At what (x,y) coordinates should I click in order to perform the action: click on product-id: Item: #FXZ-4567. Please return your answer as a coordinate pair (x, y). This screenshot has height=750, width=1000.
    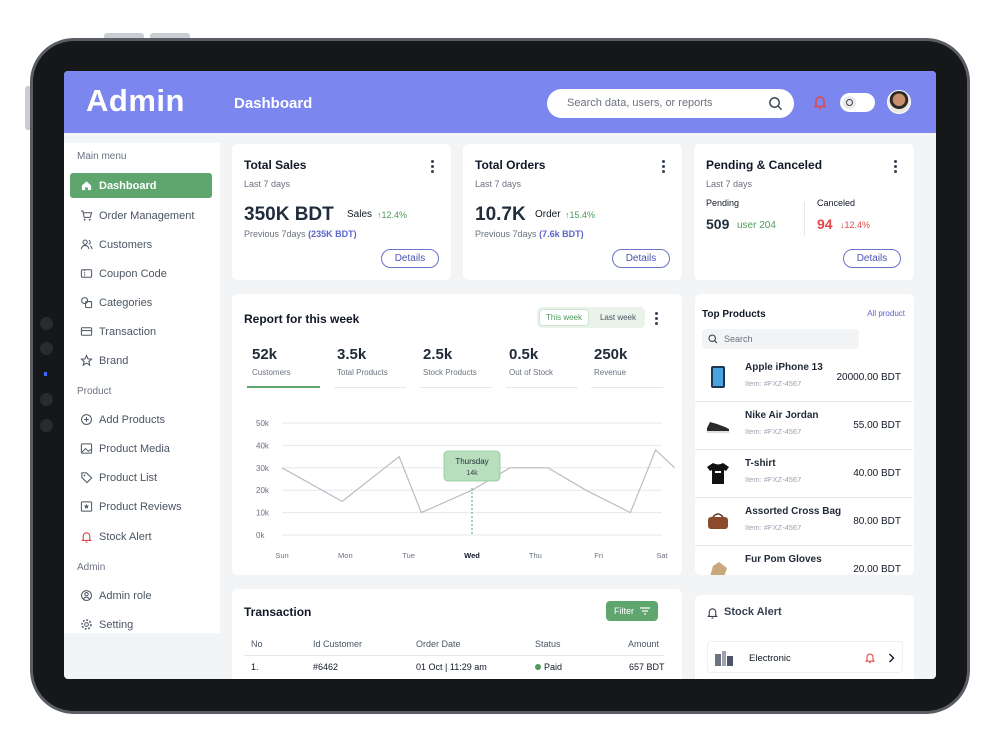
    Looking at the image, I should click on (773, 479).